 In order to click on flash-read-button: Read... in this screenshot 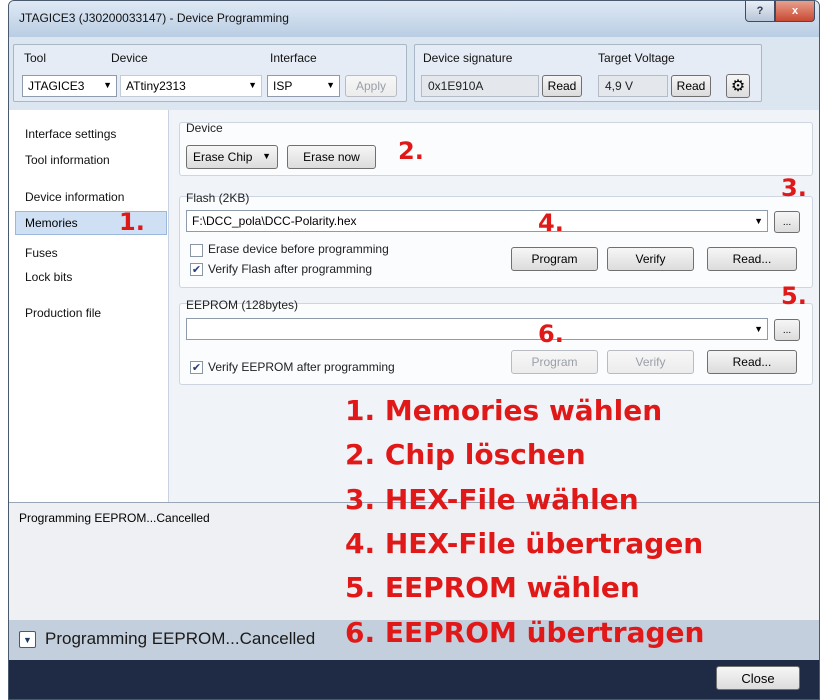, I will do `click(752, 259)`.